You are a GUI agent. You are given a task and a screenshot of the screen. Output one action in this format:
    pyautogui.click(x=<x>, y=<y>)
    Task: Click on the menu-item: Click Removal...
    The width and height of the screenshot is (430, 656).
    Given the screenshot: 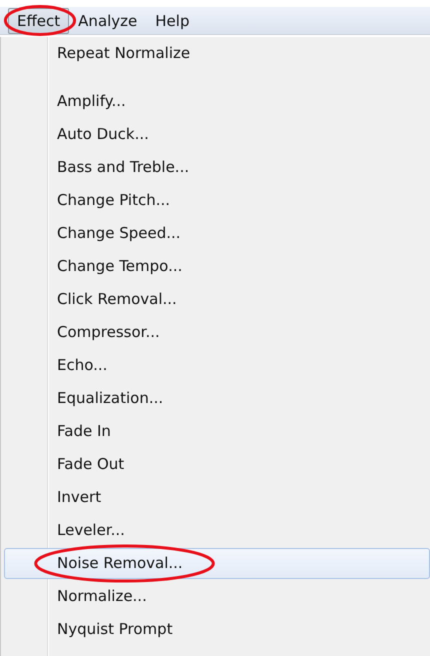 What is the action you would take?
    pyautogui.click(x=217, y=299)
    